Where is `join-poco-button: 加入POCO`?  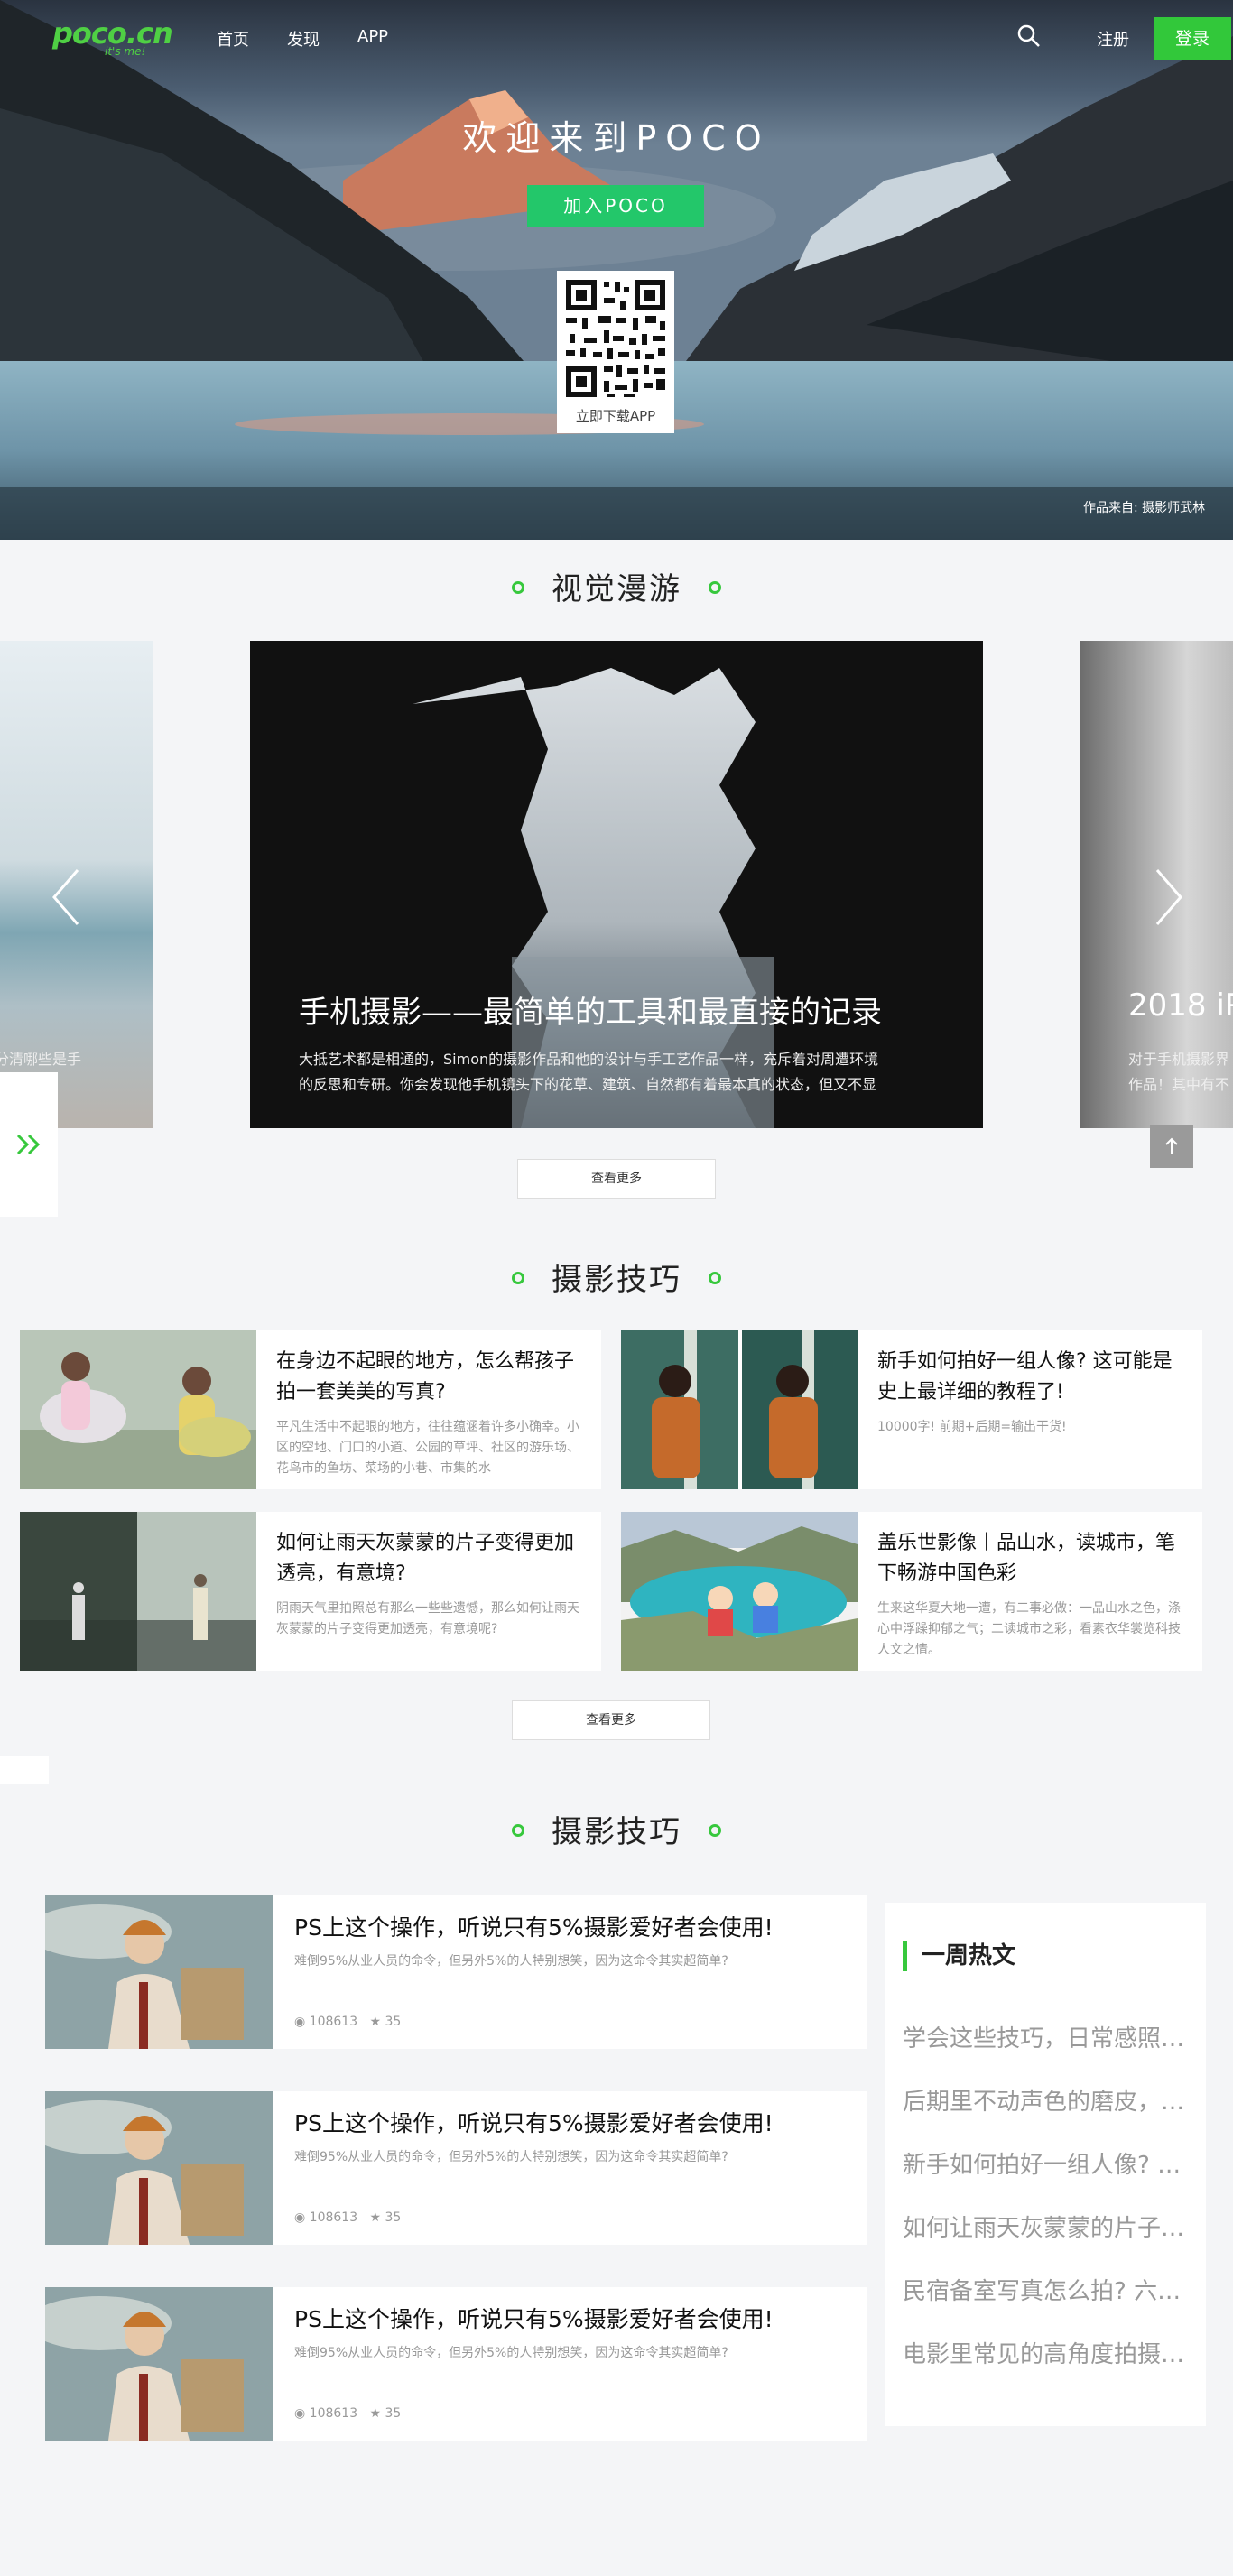 join-poco-button: 加入POCO is located at coordinates (615, 206).